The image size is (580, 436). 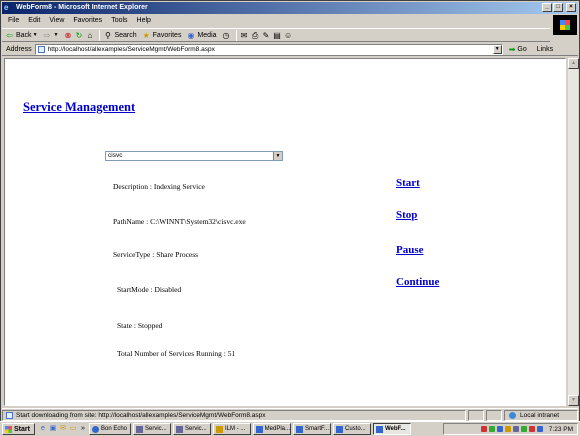 I want to click on scroll-up-button: ▲, so click(x=573, y=63).